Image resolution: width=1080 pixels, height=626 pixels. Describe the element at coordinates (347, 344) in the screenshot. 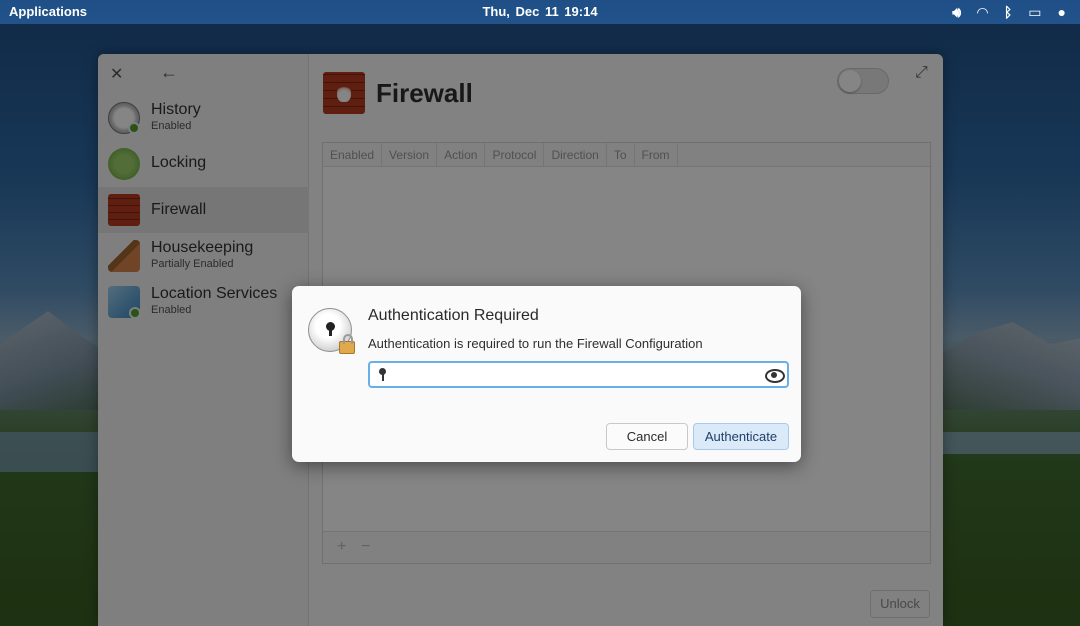

I see `padlock-icon` at that location.